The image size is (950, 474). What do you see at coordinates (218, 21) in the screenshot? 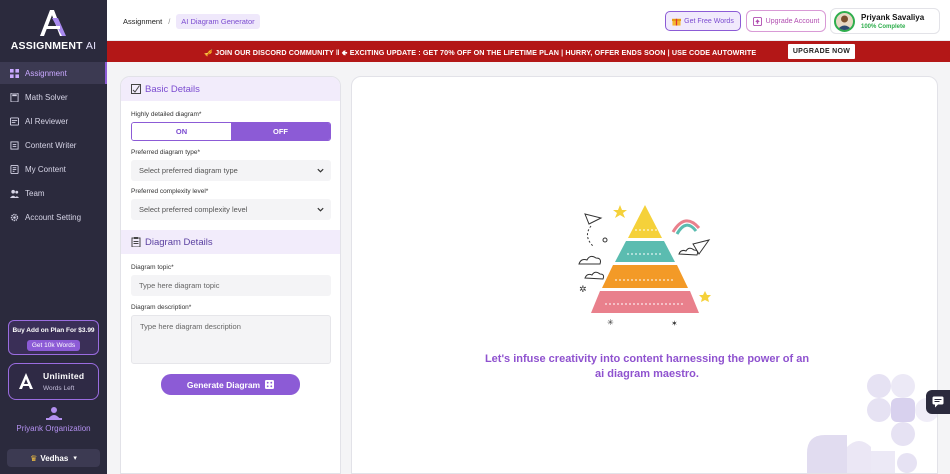
I see `breadcrumb-current: AI Diagram Generator` at bounding box center [218, 21].